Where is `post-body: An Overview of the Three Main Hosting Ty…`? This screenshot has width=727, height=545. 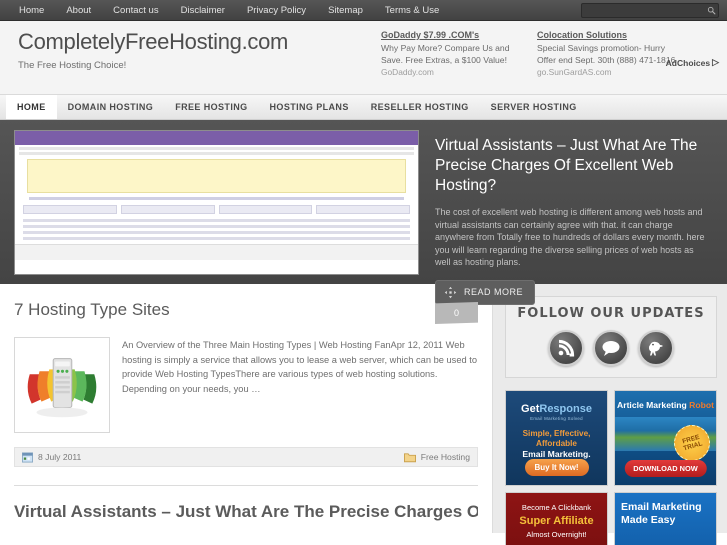
post-body: An Overview of the Three Main Hosting Ty… is located at coordinates (246, 385).